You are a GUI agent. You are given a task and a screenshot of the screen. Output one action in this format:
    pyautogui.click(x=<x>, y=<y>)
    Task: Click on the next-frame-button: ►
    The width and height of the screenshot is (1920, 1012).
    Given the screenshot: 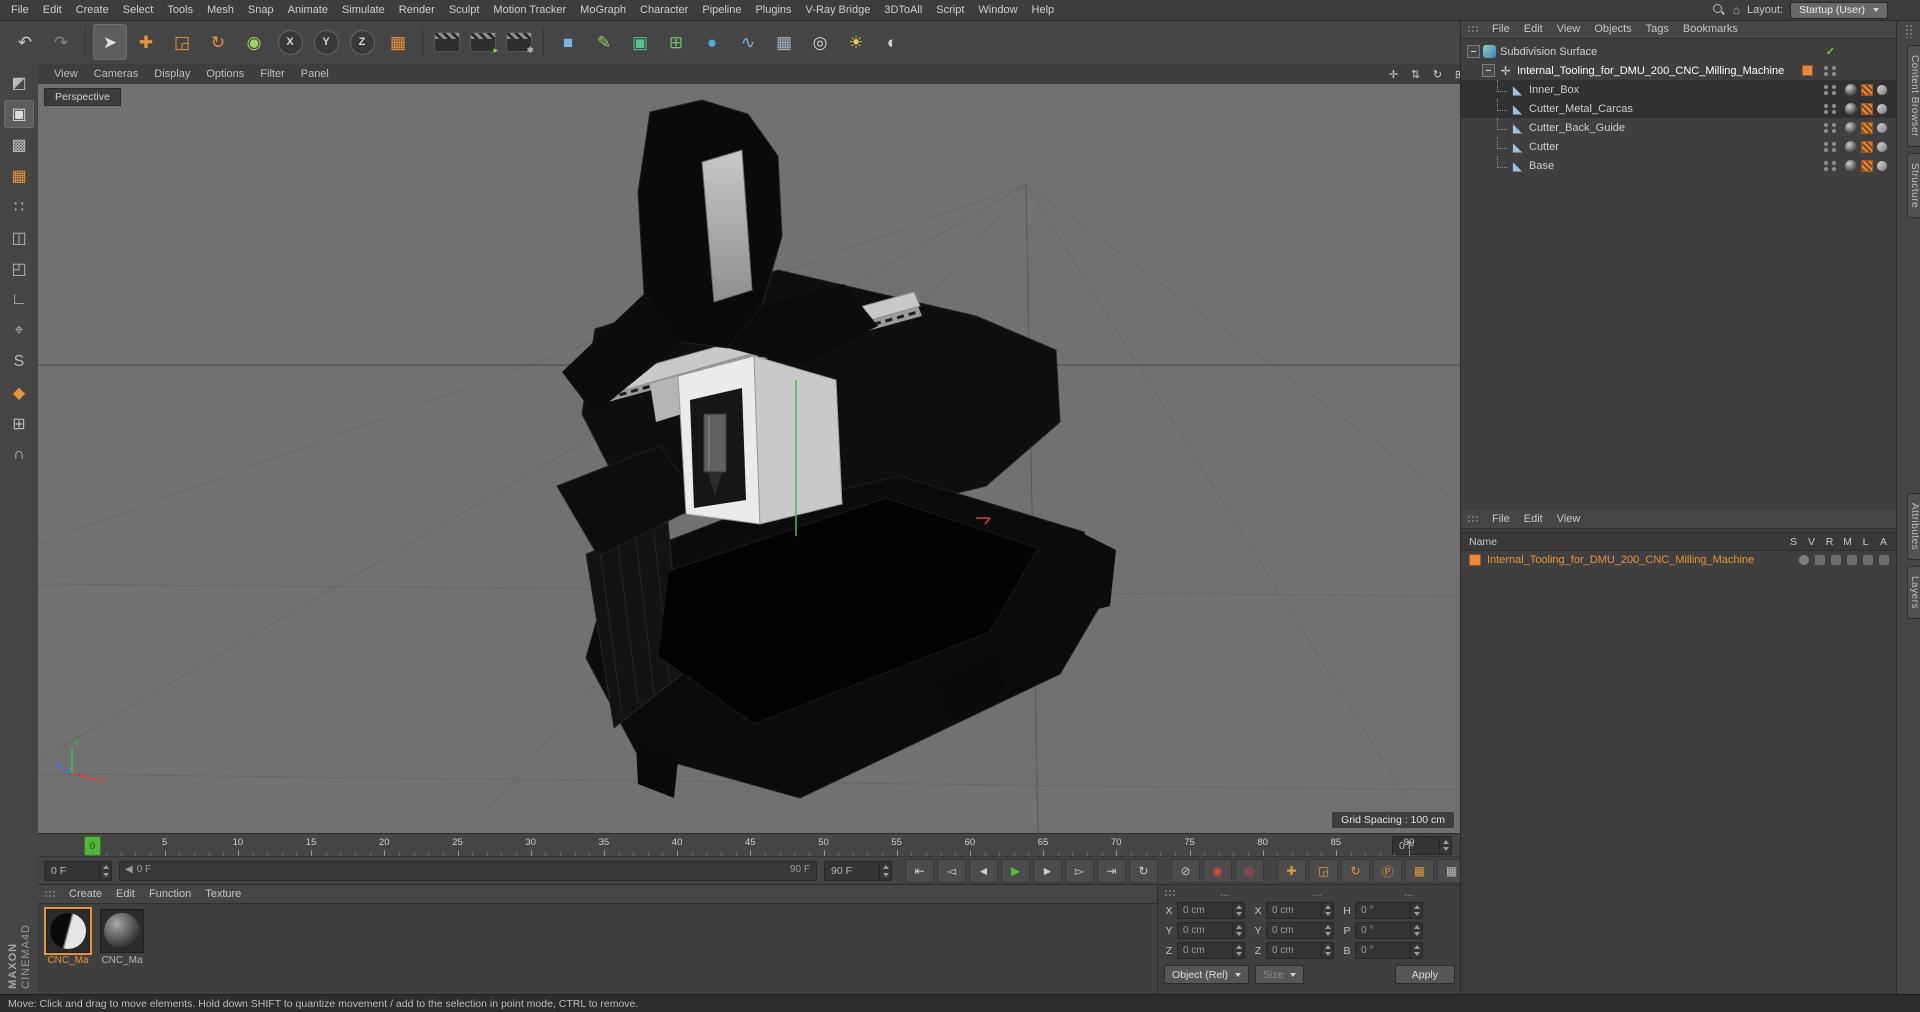 What is the action you would take?
    pyautogui.click(x=1047, y=871)
    